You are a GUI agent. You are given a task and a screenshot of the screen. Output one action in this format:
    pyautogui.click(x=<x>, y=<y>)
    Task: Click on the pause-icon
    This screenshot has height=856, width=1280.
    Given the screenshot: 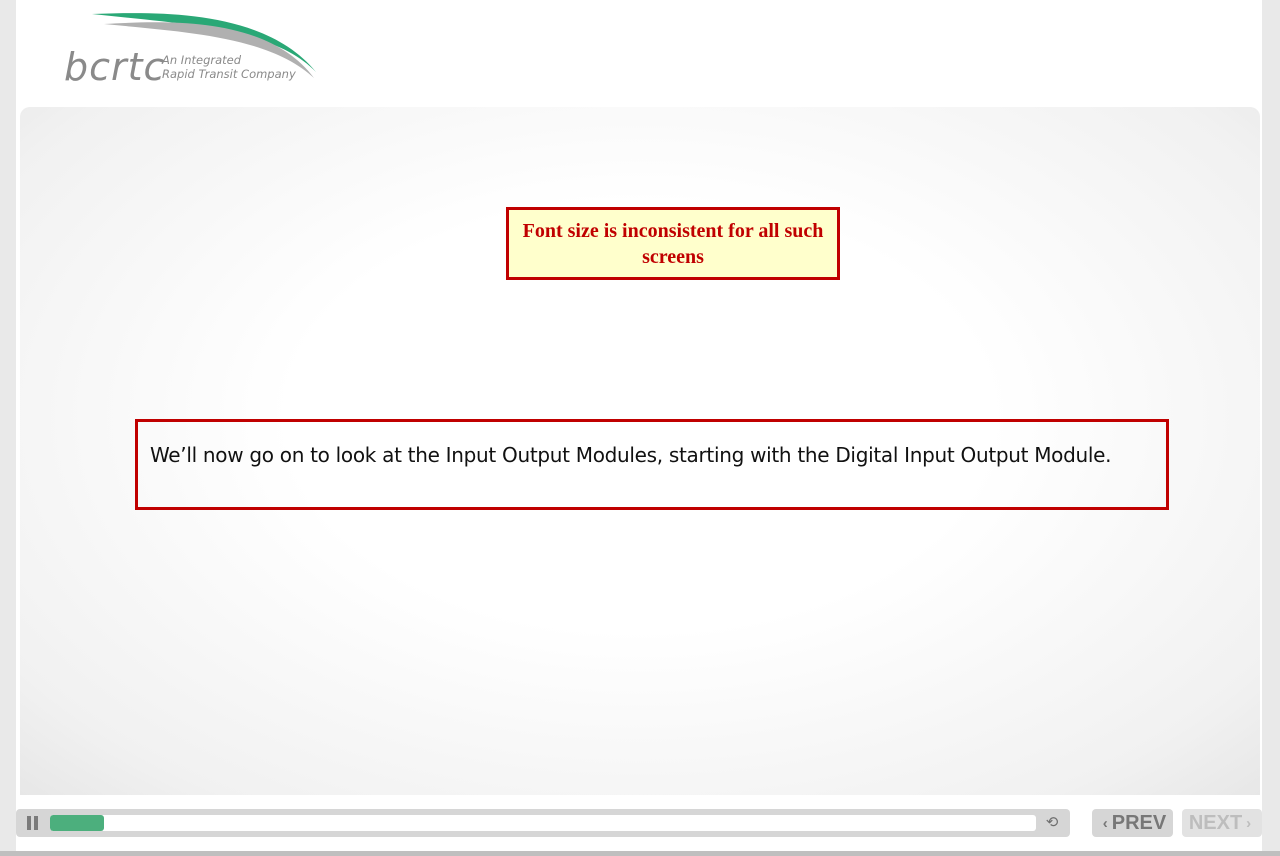 What is the action you would take?
    pyautogui.click(x=33, y=823)
    